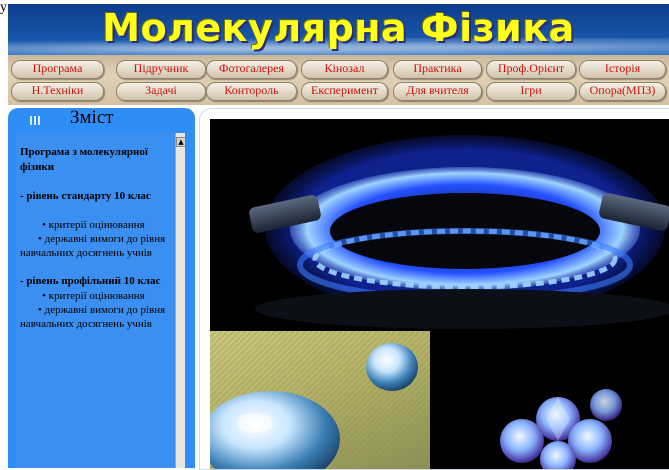 Image resolution: width=669 pixels, height=470 pixels. I want to click on section-heading: - рівень профільний 10 клас, so click(97, 281).